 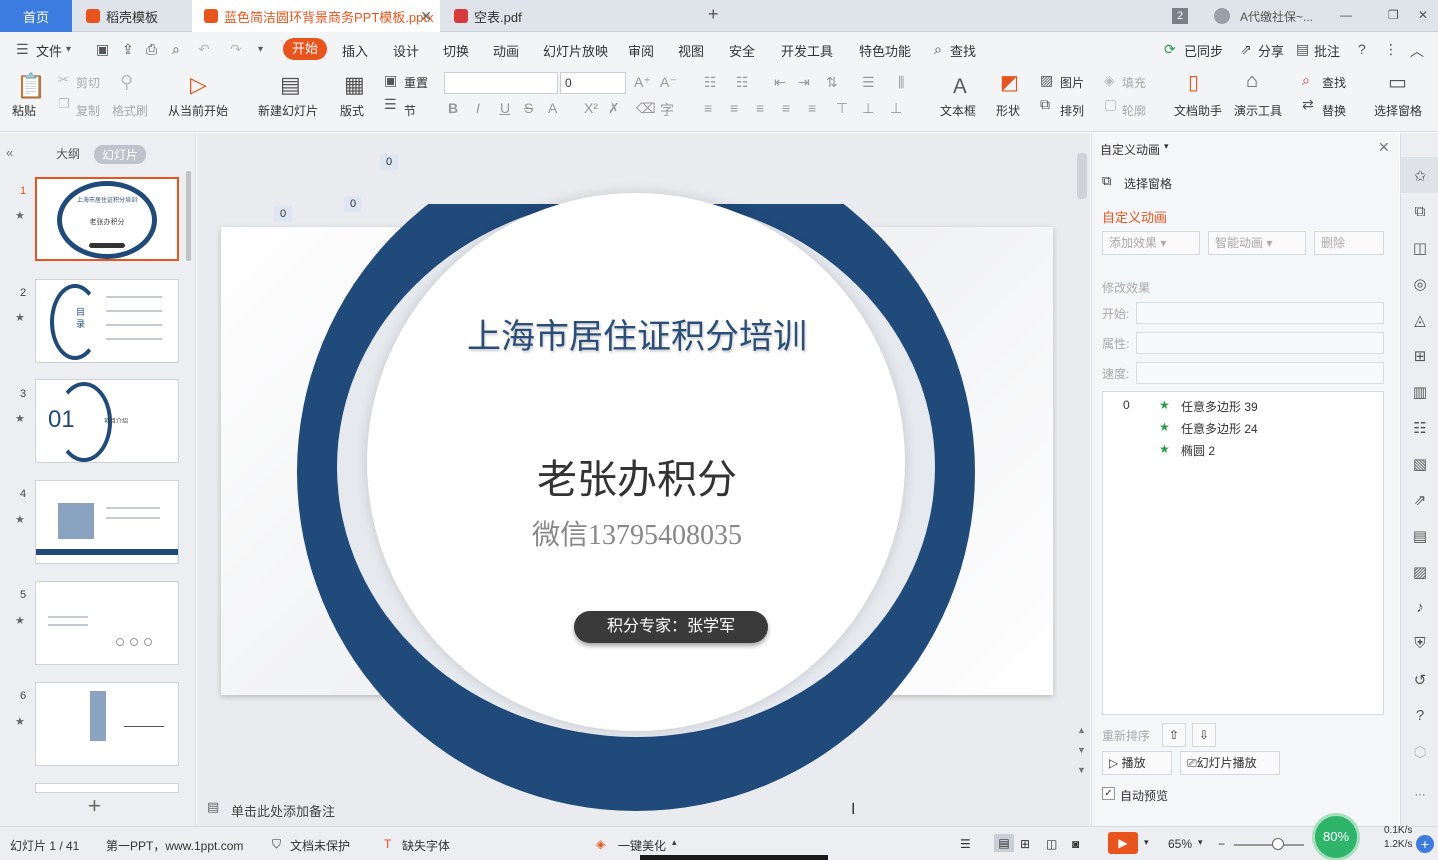 I want to click on undo-icon: ↶, so click(x=204, y=49).